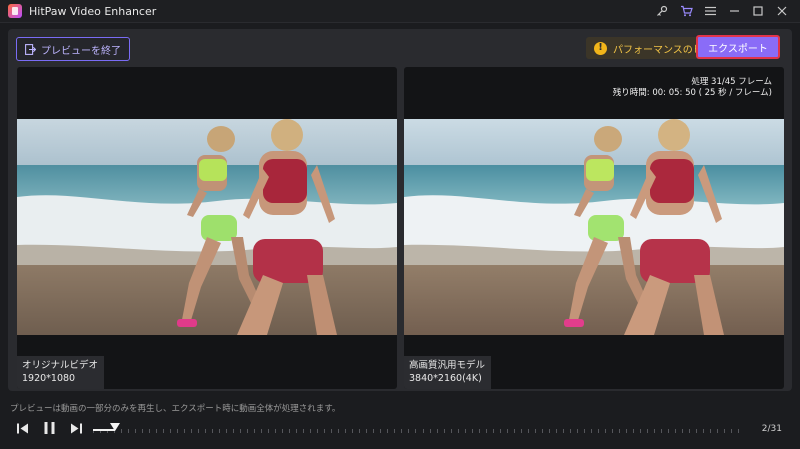 This screenshot has width=800, height=449. Describe the element at coordinates (758, 11) in the screenshot. I see `maximize-icon` at that location.